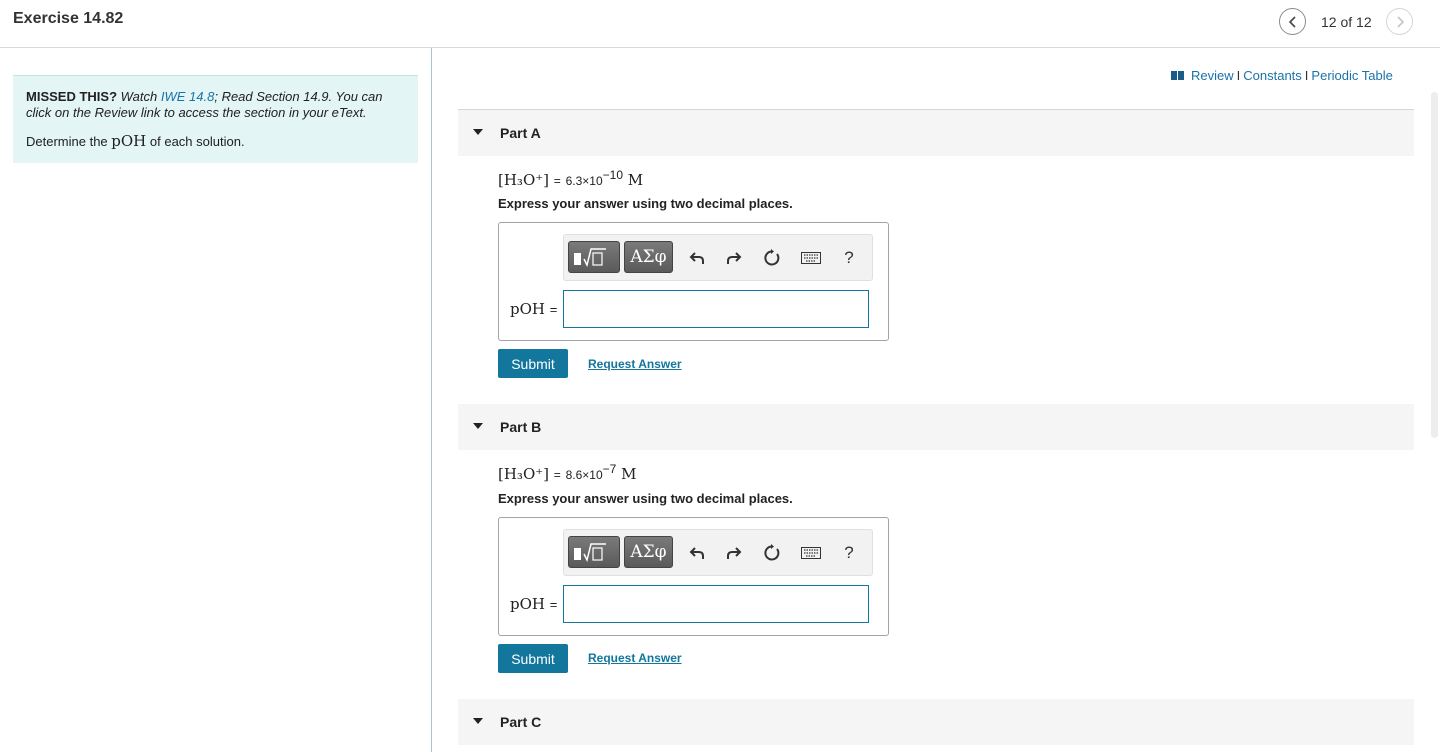 Image resolution: width=1440 pixels, height=752 pixels. Describe the element at coordinates (72, 96) in the screenshot. I see `missed-label: MISSED THIS?` at that location.